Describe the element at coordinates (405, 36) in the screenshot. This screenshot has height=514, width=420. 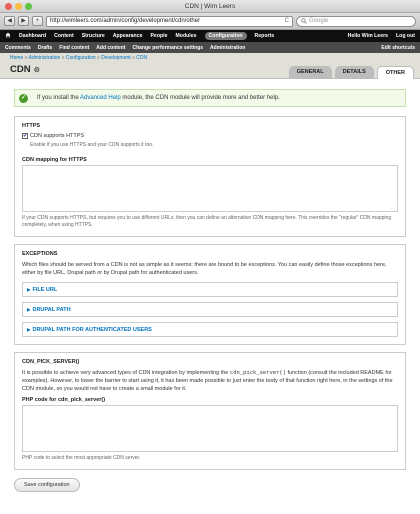
I see `logout-link: Log out` at that location.